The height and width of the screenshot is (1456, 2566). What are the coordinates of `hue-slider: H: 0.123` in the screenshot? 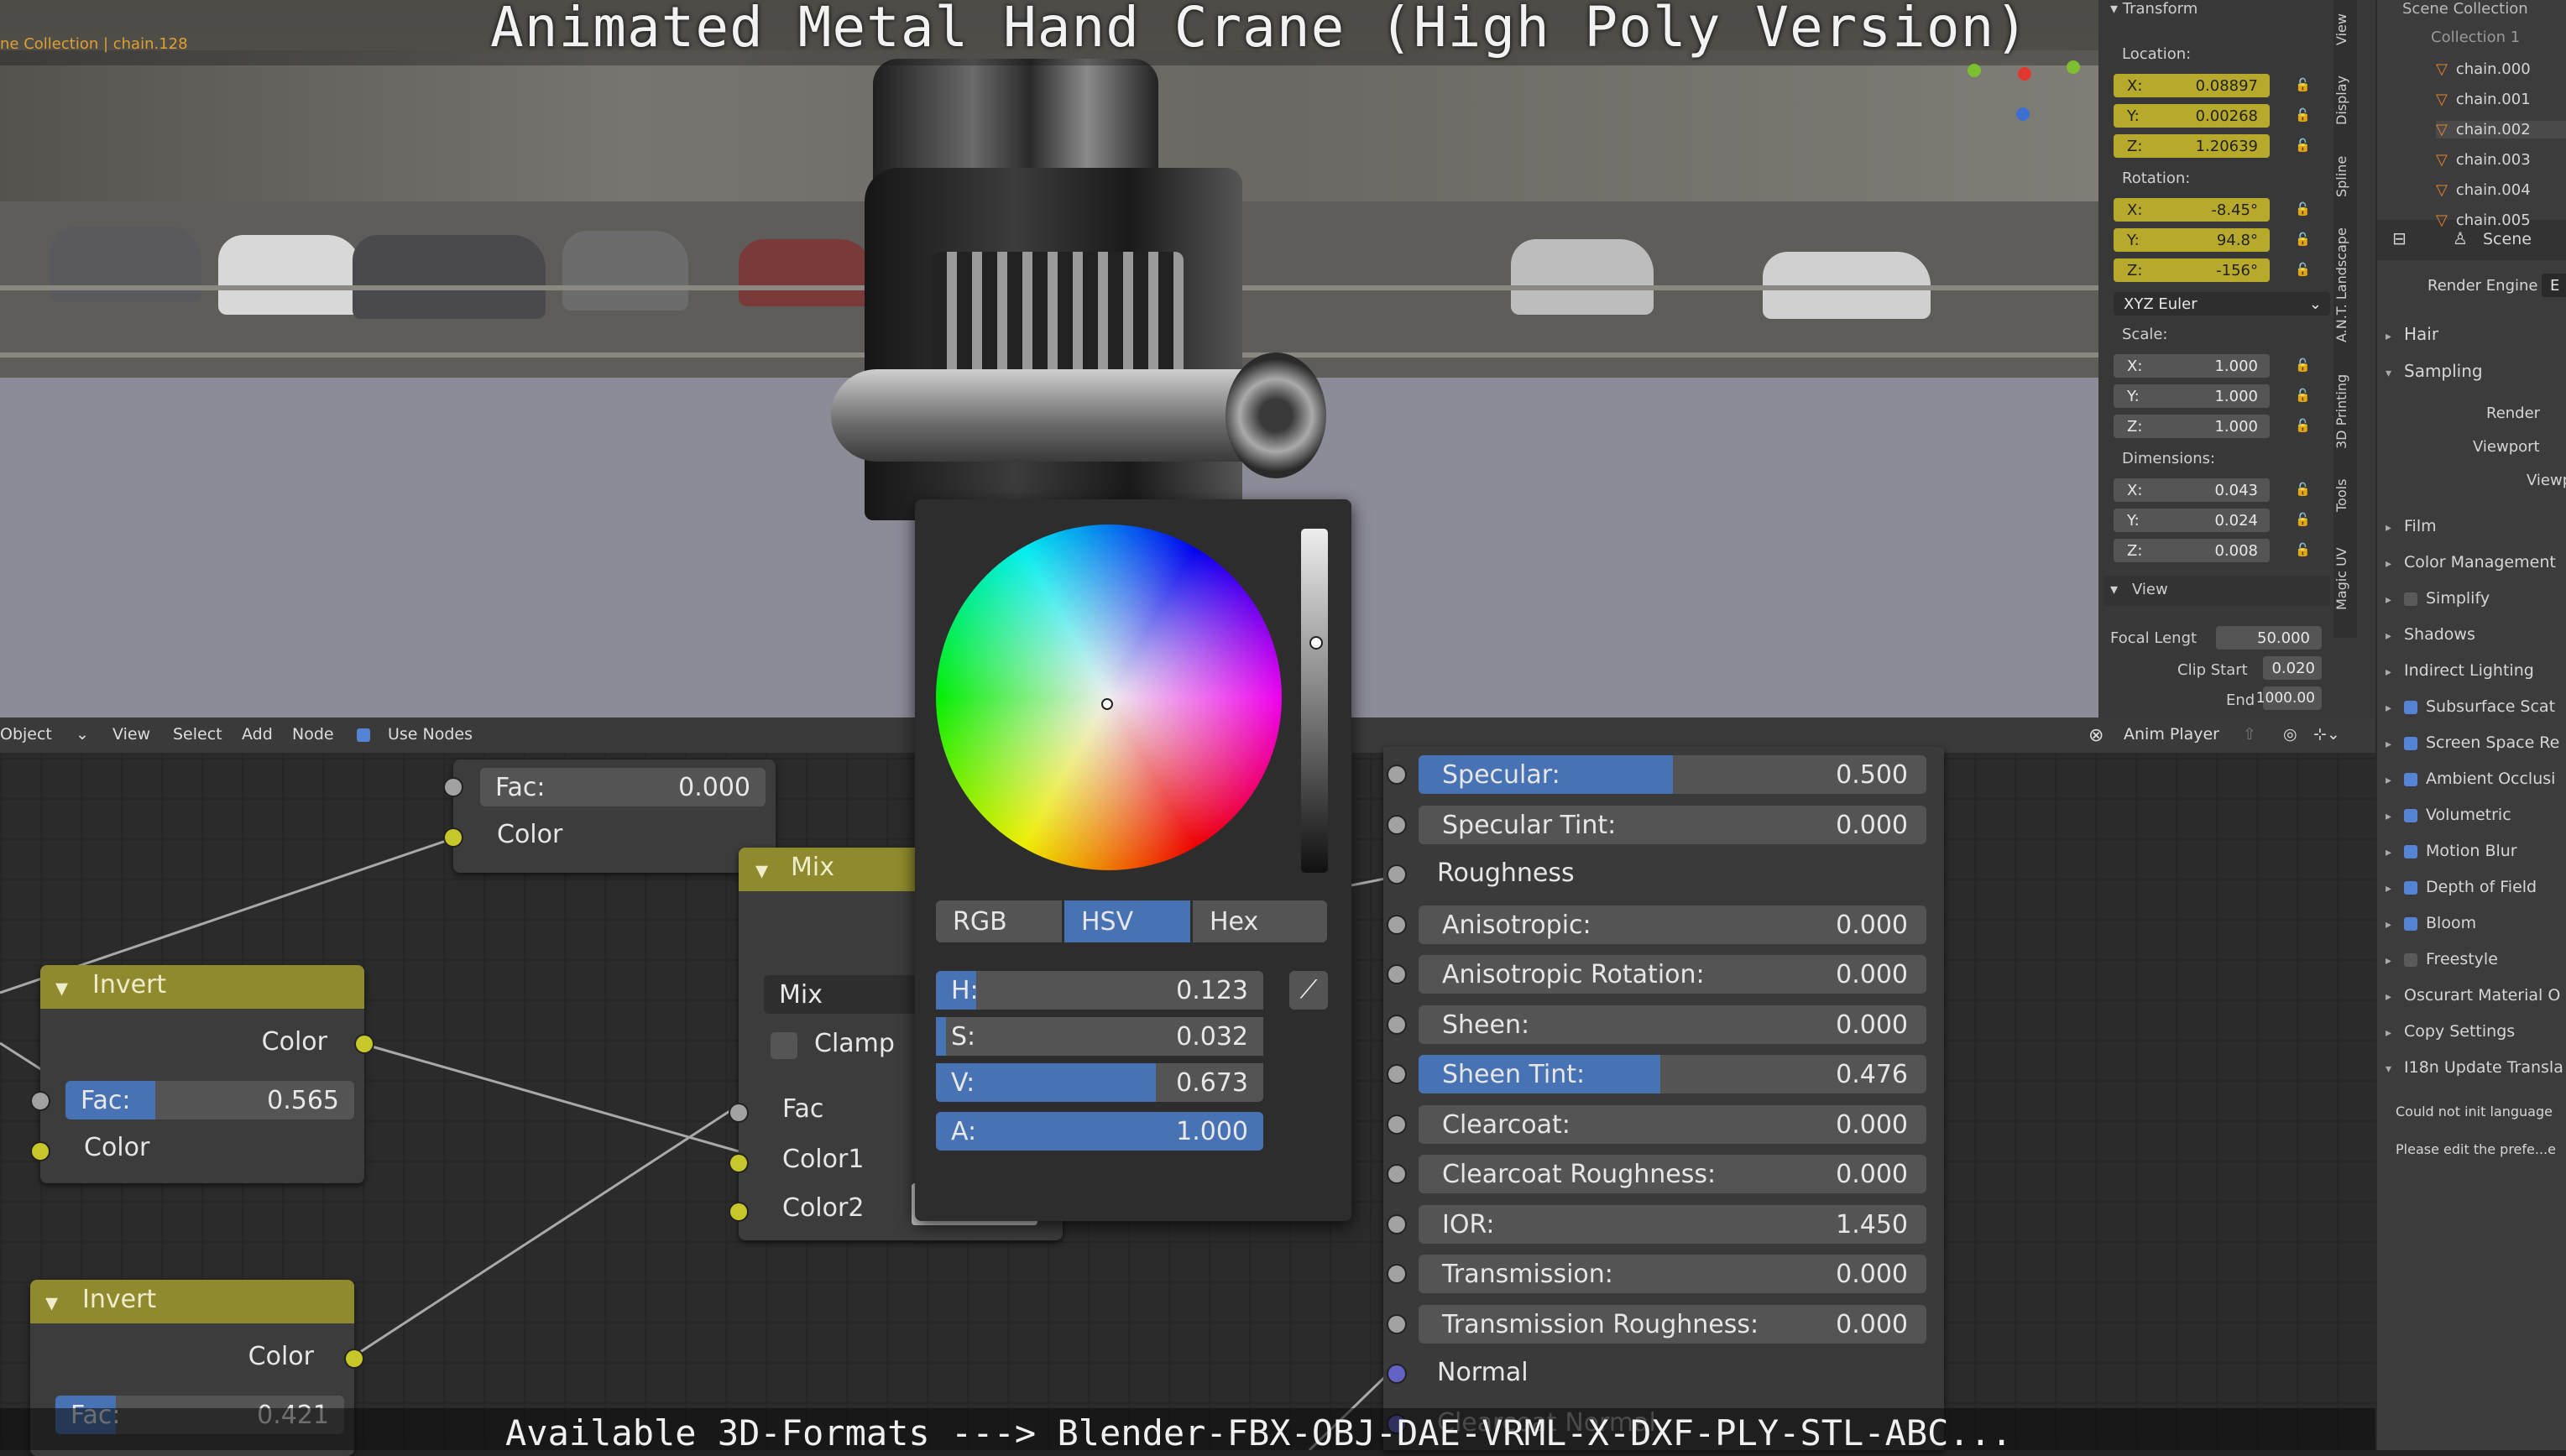 It's located at (1099, 990).